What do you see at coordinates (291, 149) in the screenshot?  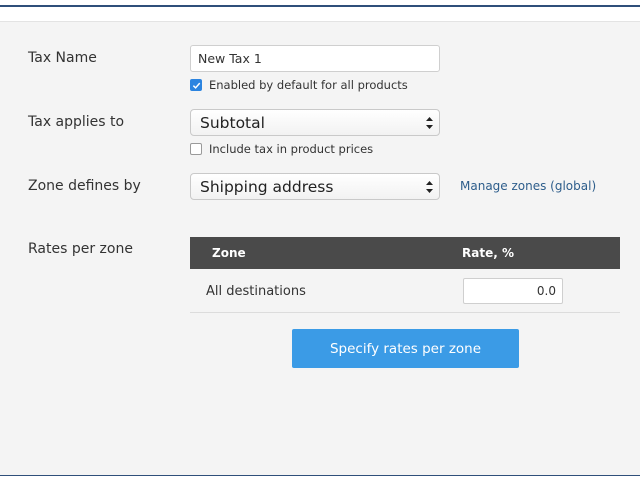 I see `include-tax-label: Include tax in product prices` at bounding box center [291, 149].